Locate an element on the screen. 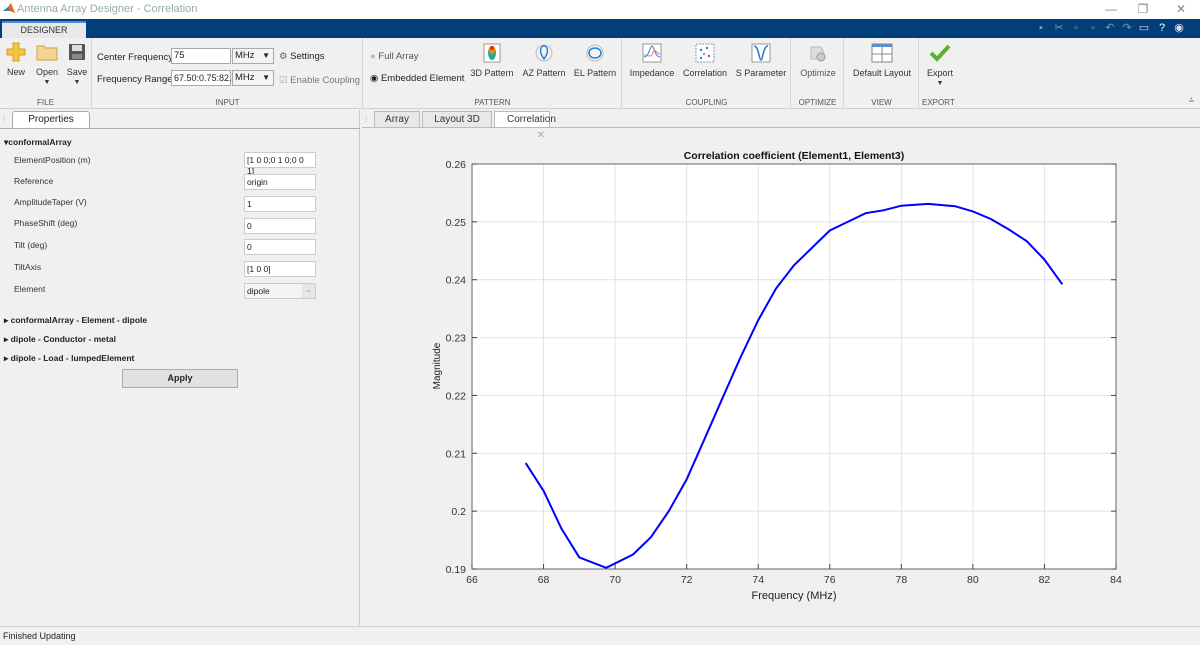 The image size is (1200, 645). radio-selected-icon: ◉ is located at coordinates (374, 78).